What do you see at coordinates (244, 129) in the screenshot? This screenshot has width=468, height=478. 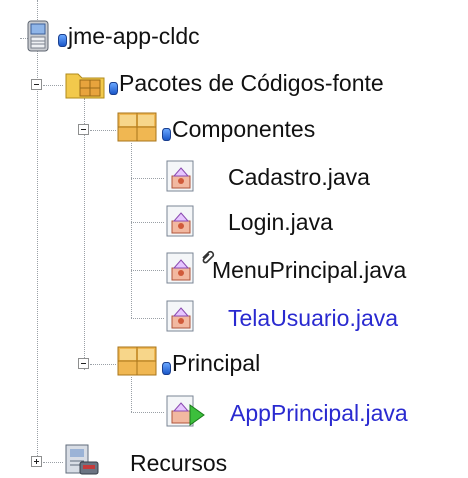 I see `package-label: Componentes` at bounding box center [244, 129].